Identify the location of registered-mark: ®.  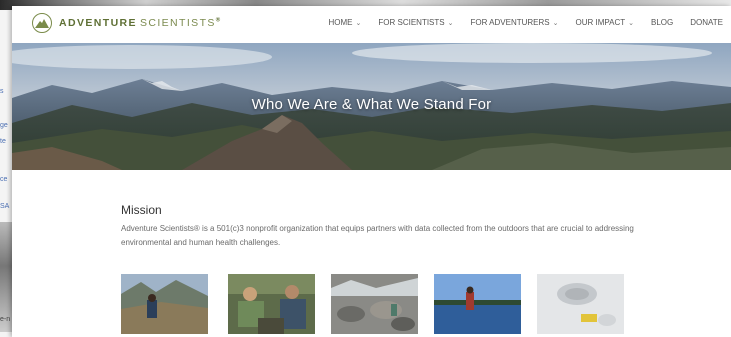
(218, 20).